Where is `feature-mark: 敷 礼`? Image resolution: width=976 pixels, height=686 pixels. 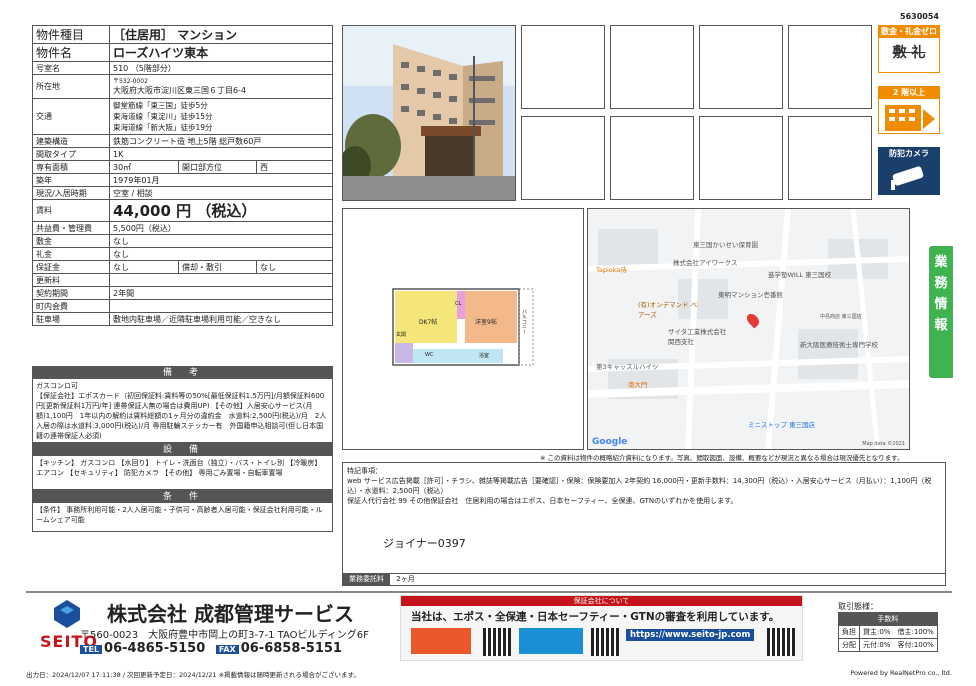
feature-mark: 敷 礼 is located at coordinates (909, 53).